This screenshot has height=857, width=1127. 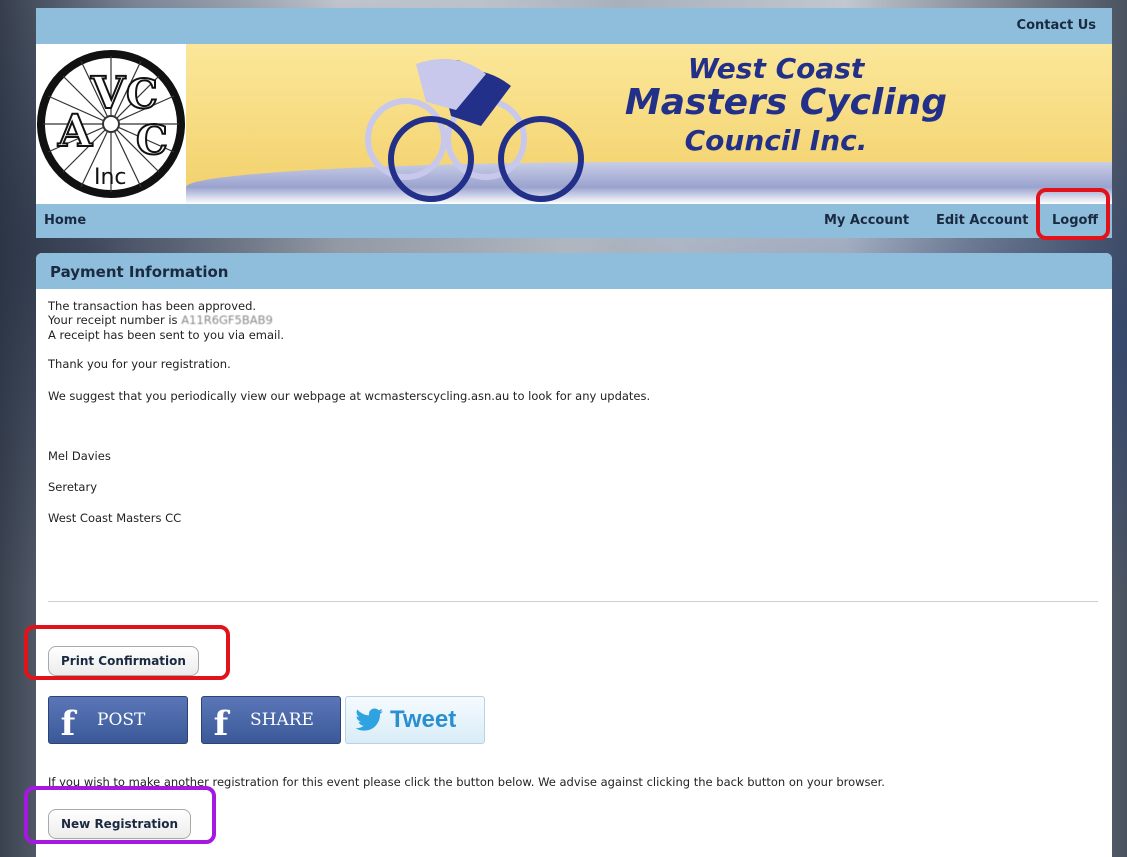 What do you see at coordinates (649, 183) in the screenshot?
I see `banner-wave` at bounding box center [649, 183].